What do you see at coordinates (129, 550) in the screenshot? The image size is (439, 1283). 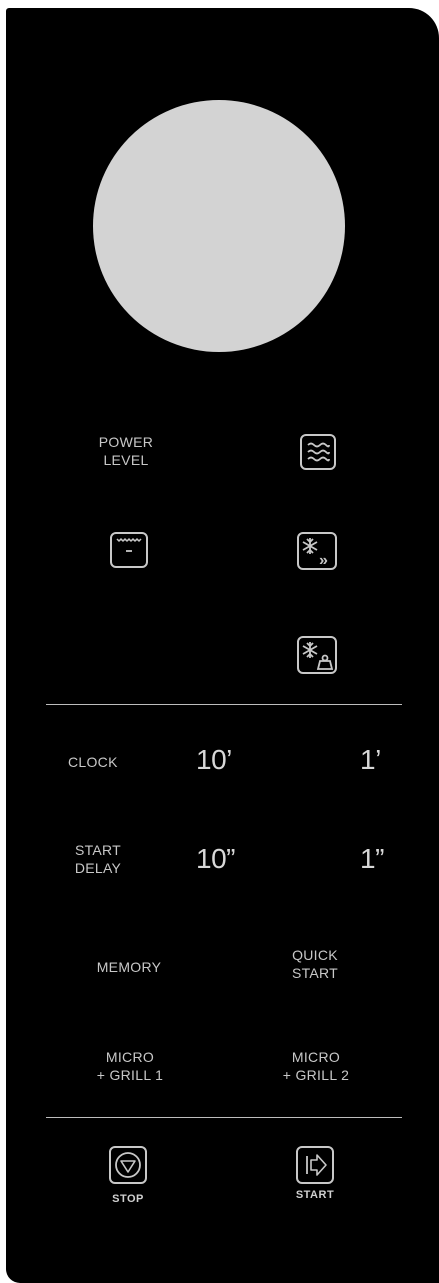 I see `grill-icon` at bounding box center [129, 550].